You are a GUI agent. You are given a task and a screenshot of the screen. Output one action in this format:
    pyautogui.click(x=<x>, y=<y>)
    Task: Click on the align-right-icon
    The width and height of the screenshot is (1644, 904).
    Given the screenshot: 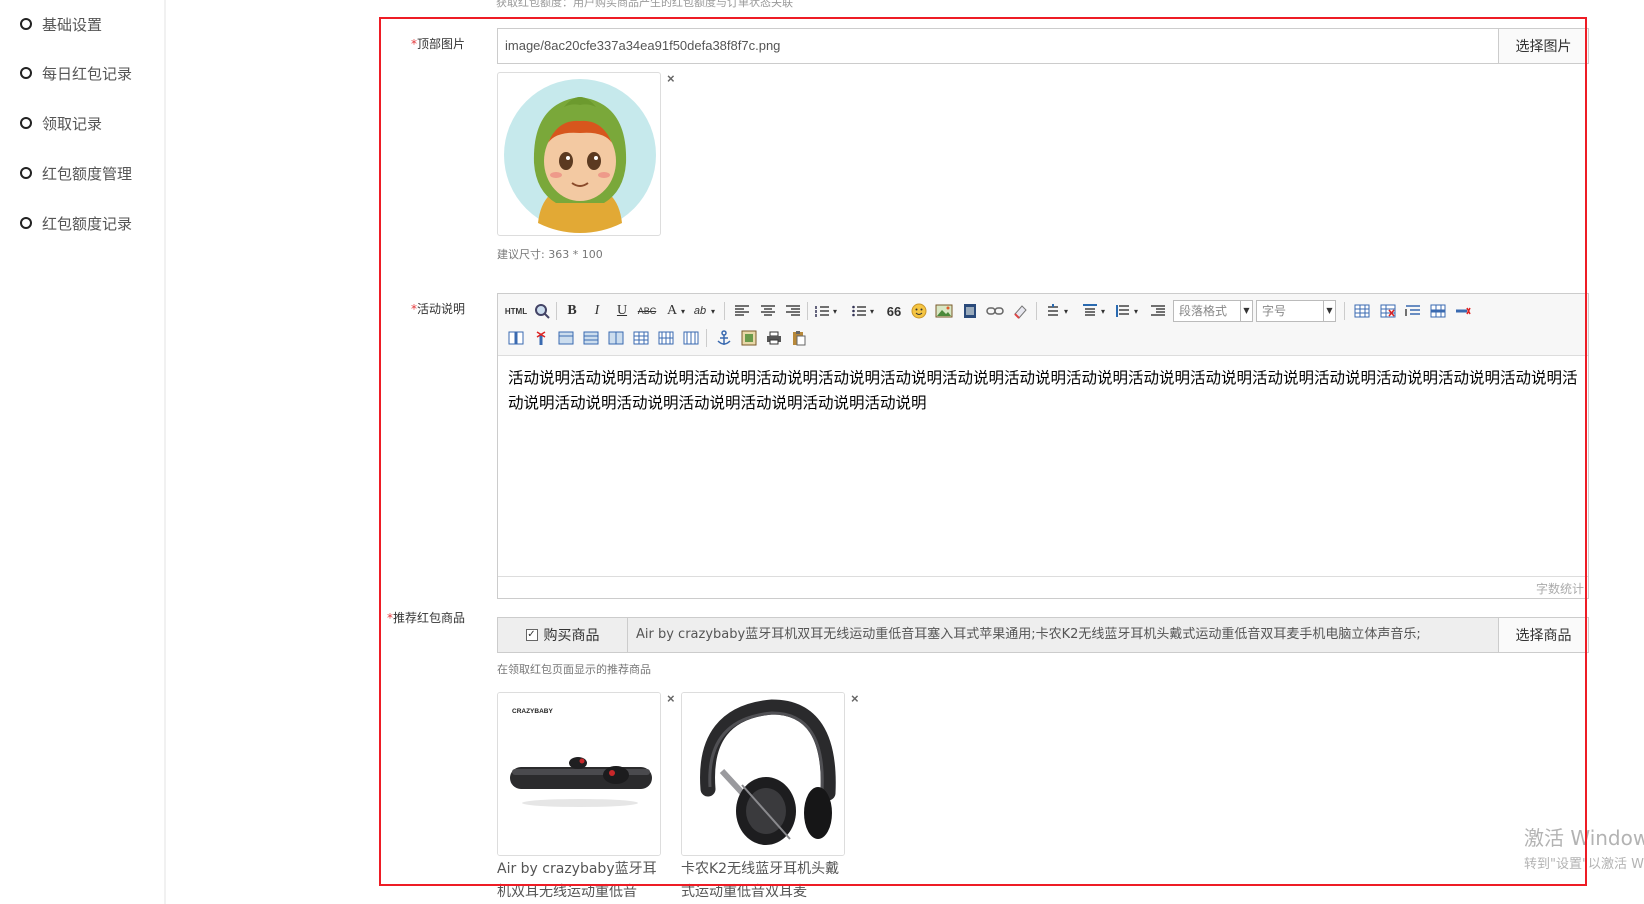 What is the action you would take?
    pyautogui.click(x=793, y=311)
    